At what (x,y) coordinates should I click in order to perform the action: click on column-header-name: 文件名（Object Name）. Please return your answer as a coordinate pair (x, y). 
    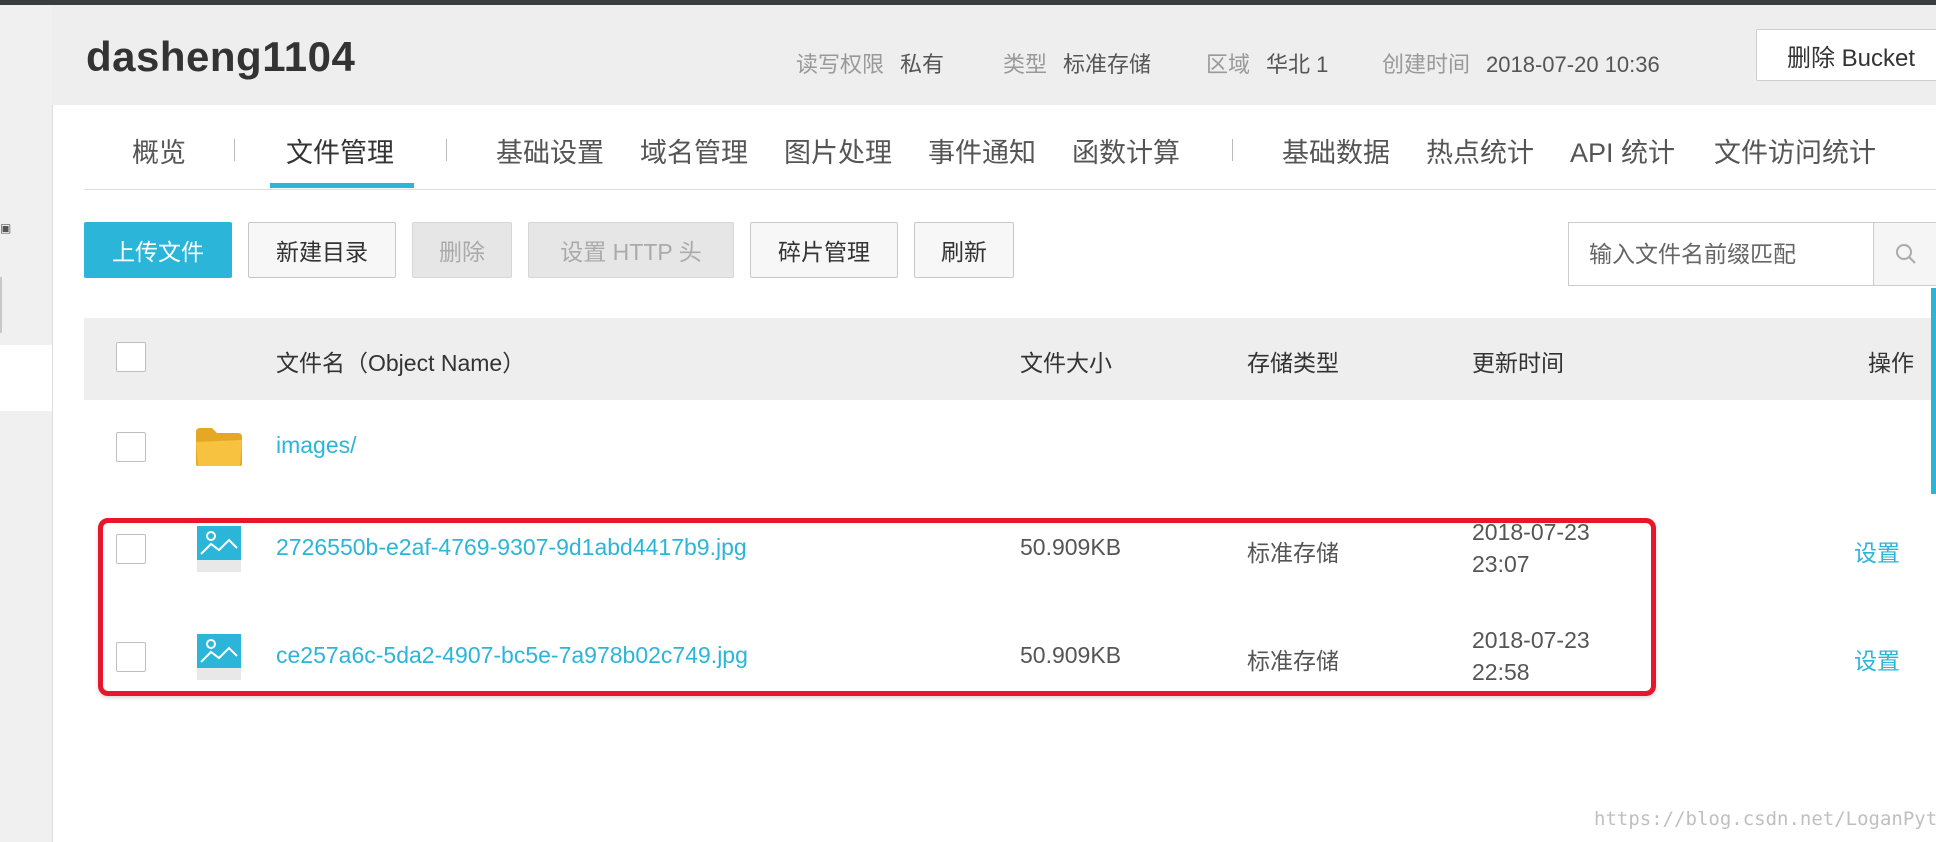
    Looking at the image, I should click on (401, 363).